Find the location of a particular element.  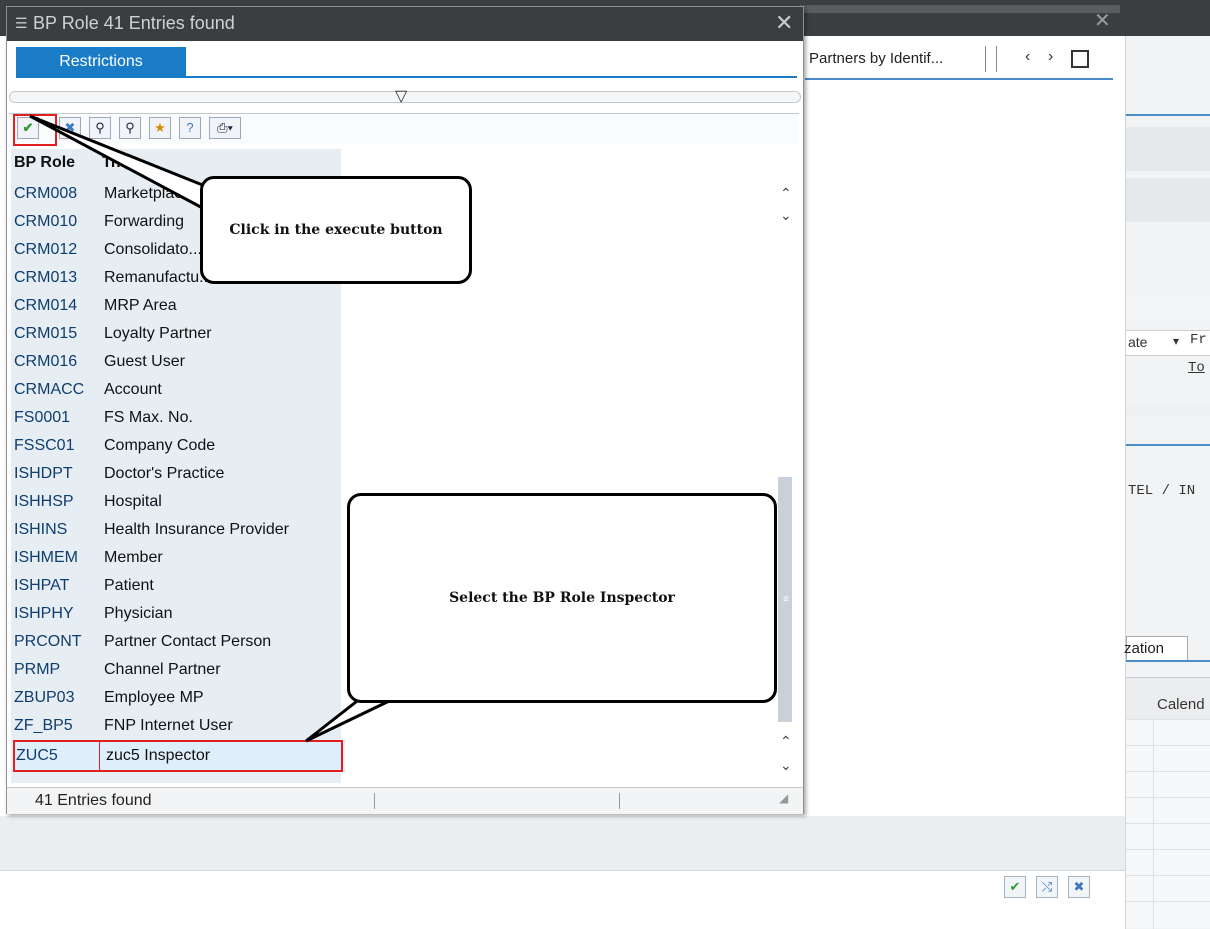

callout-execute: Click in the execute button is located at coordinates (336, 230).